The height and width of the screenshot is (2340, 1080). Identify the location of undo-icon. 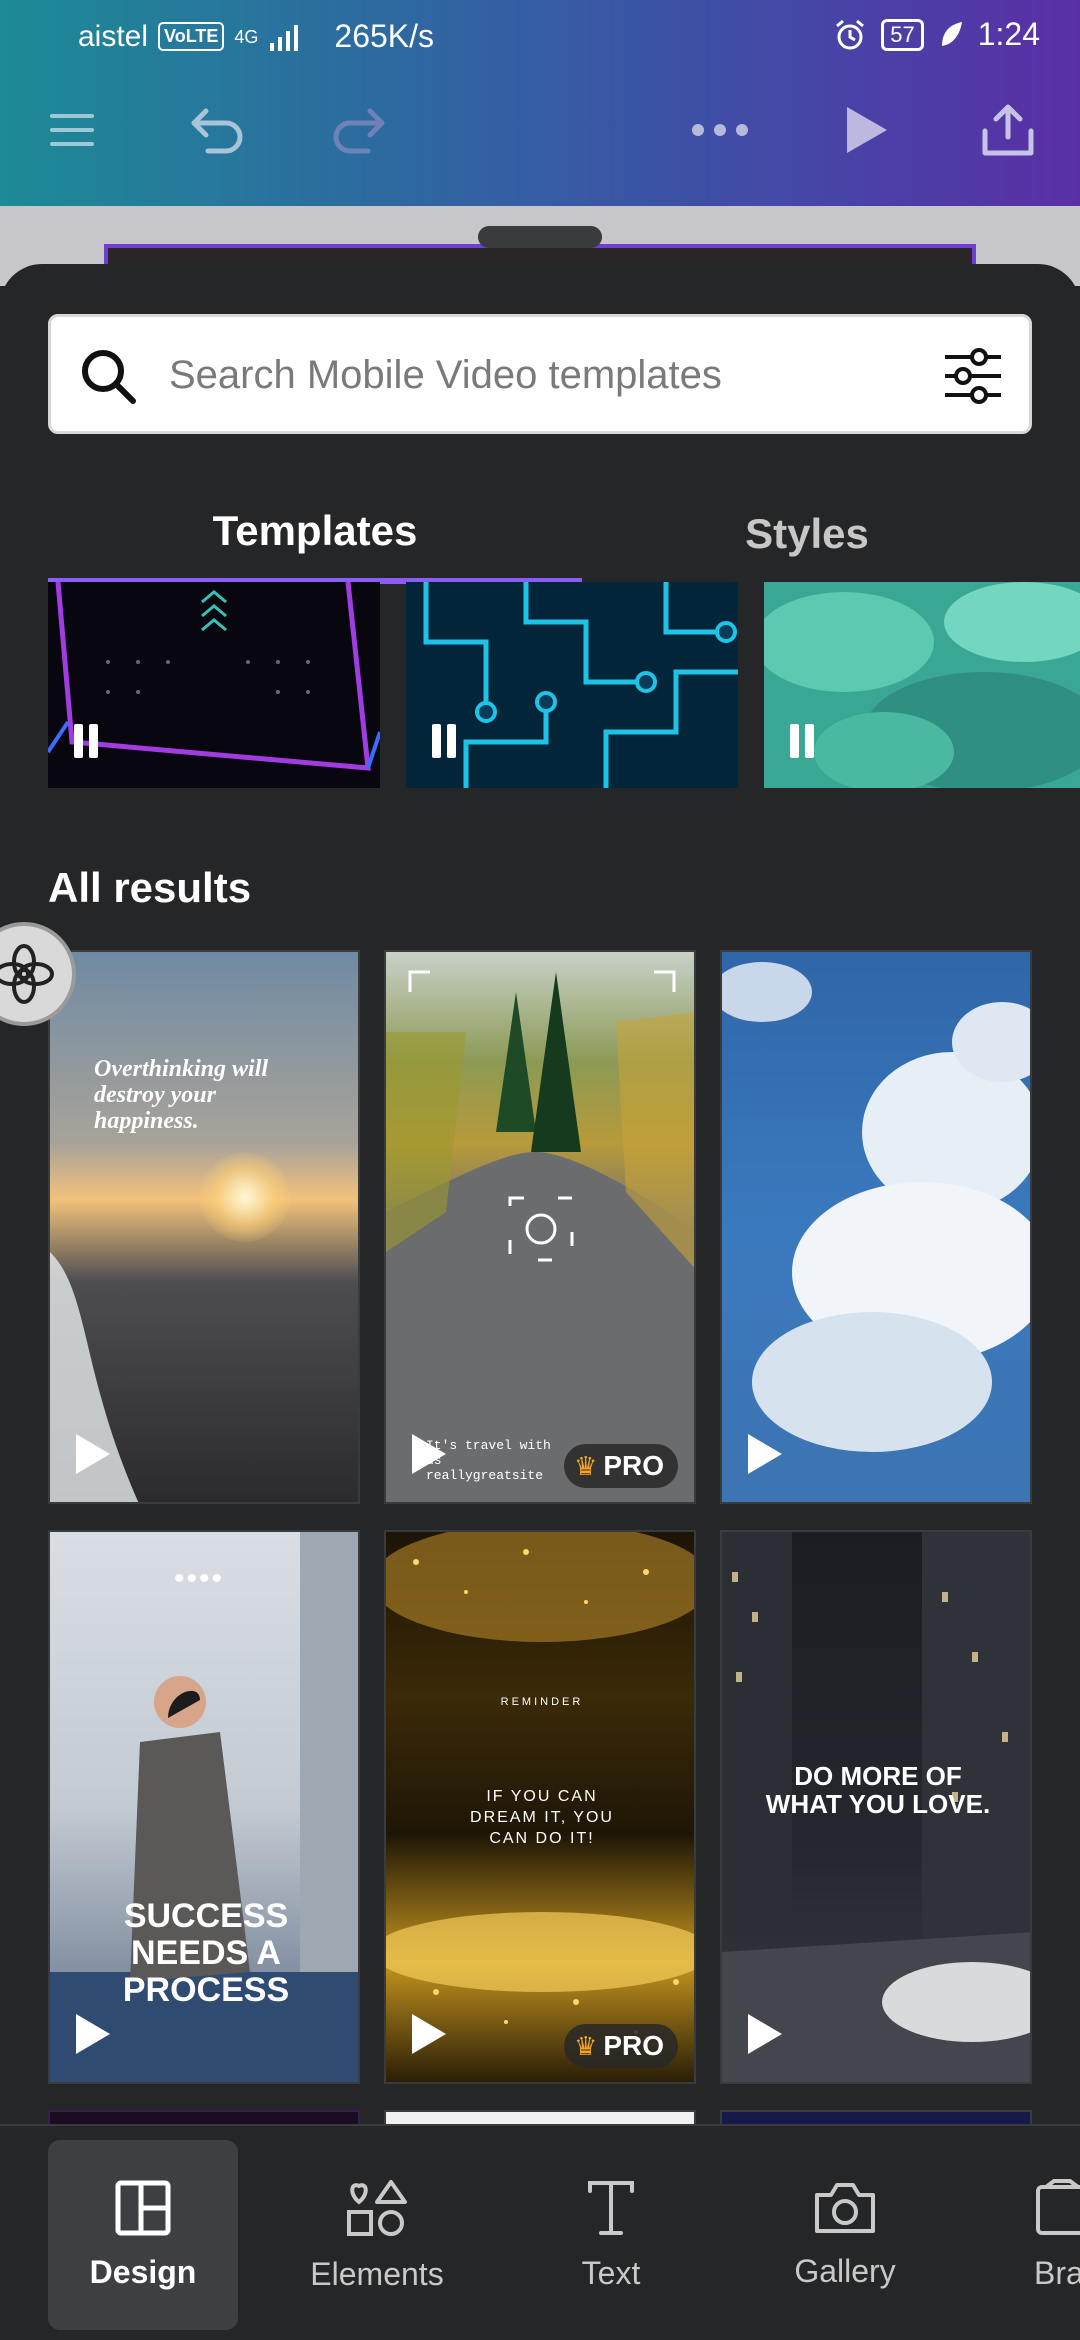
(217, 131).